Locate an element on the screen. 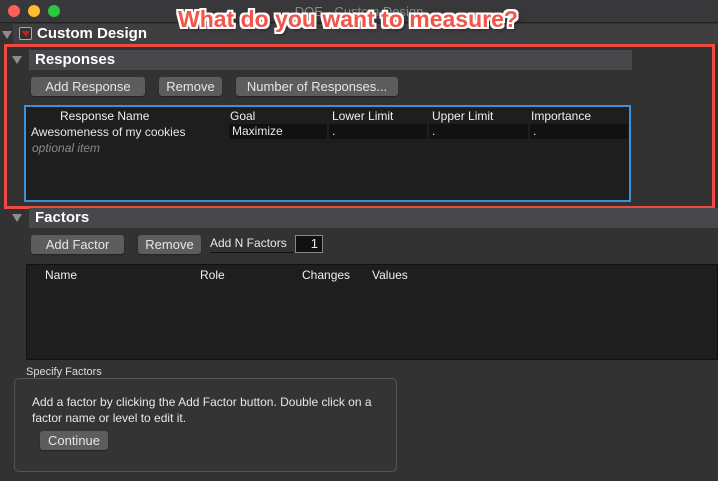  add-factor-button: Add Factor is located at coordinates (77, 244).